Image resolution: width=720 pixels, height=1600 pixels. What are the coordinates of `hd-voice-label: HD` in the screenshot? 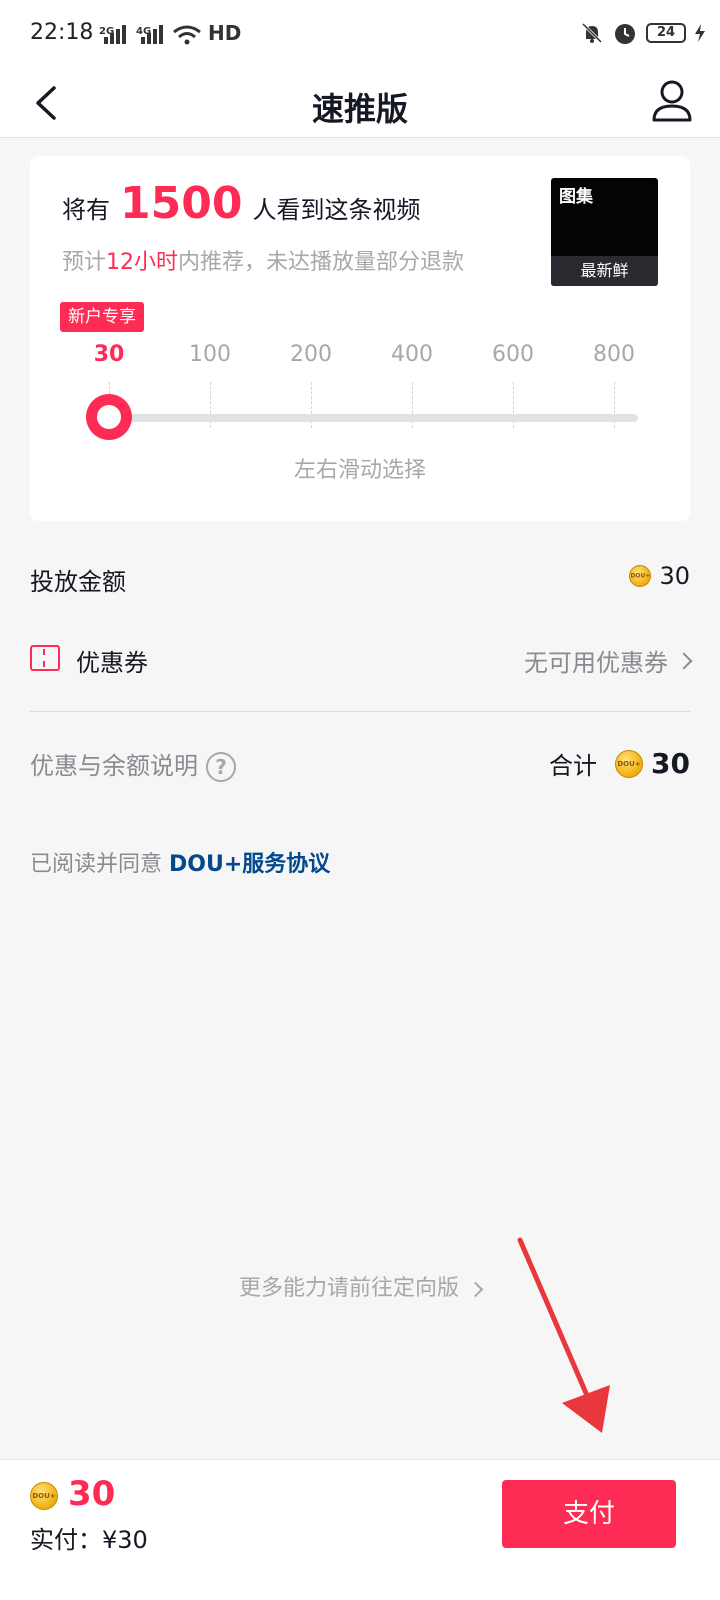 It's located at (225, 33).